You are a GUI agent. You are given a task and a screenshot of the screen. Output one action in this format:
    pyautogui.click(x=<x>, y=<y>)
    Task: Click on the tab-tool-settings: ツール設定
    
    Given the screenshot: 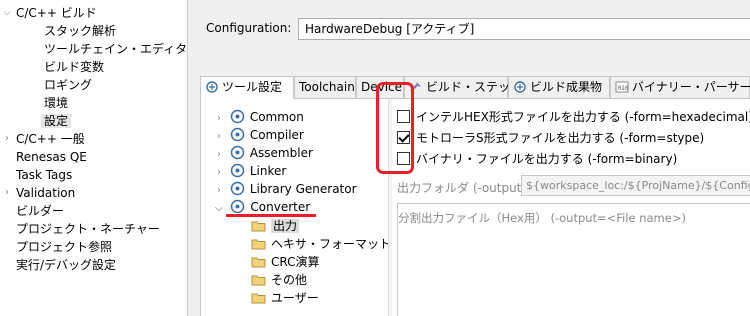 What is the action you would take?
    pyautogui.click(x=247, y=87)
    